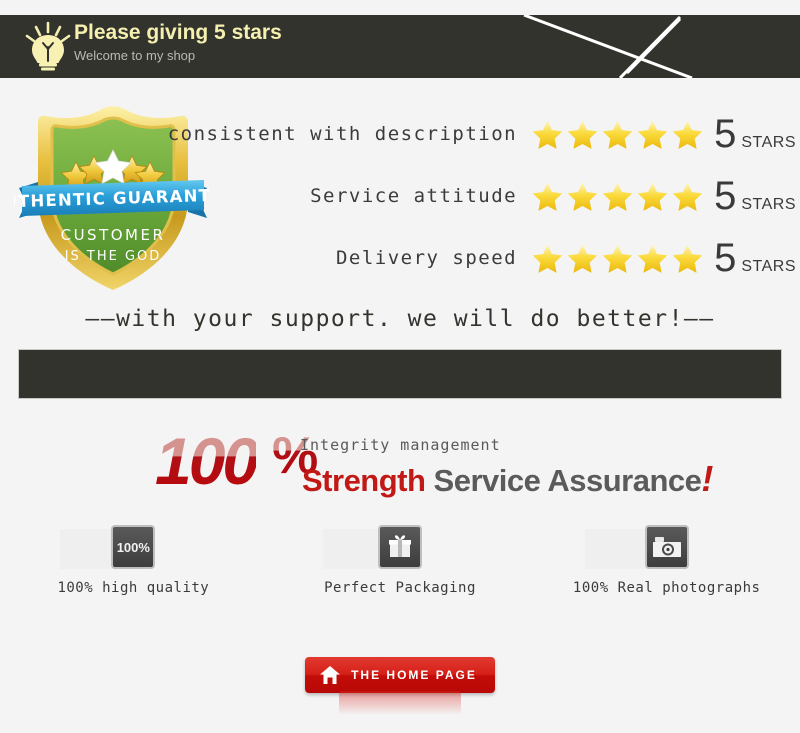 The height and width of the screenshot is (733, 800). What do you see at coordinates (330, 675) in the screenshot?
I see `home-icon` at bounding box center [330, 675].